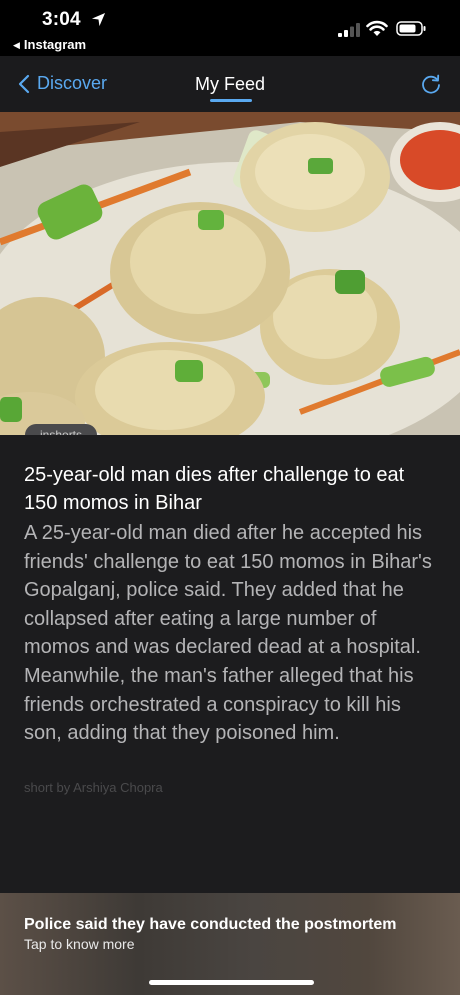  What do you see at coordinates (231, 100) in the screenshot?
I see `active-tab-indicator` at bounding box center [231, 100].